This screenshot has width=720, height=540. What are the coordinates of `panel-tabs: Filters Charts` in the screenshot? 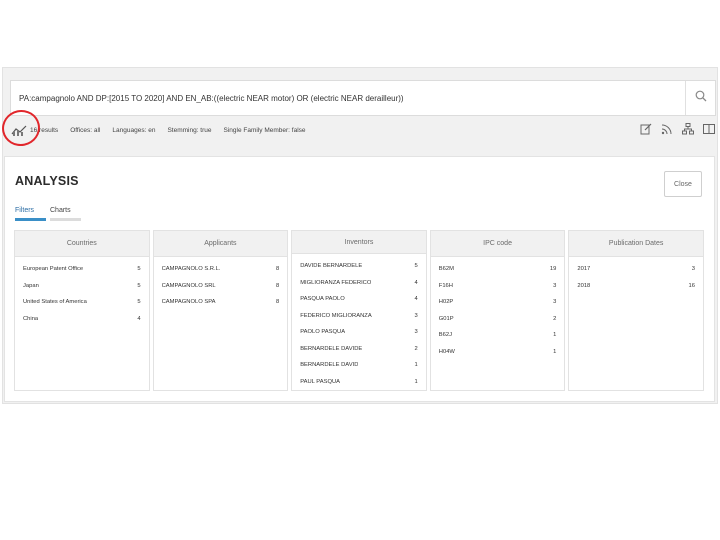 It's located at (48, 214).